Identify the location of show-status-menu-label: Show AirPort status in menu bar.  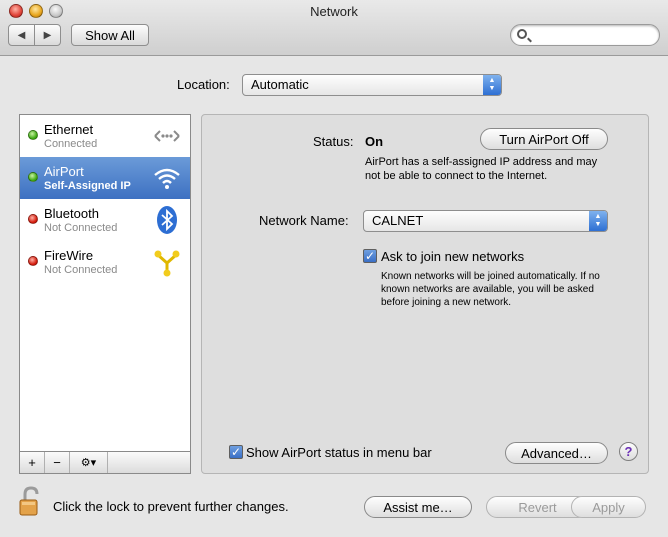
(339, 452).